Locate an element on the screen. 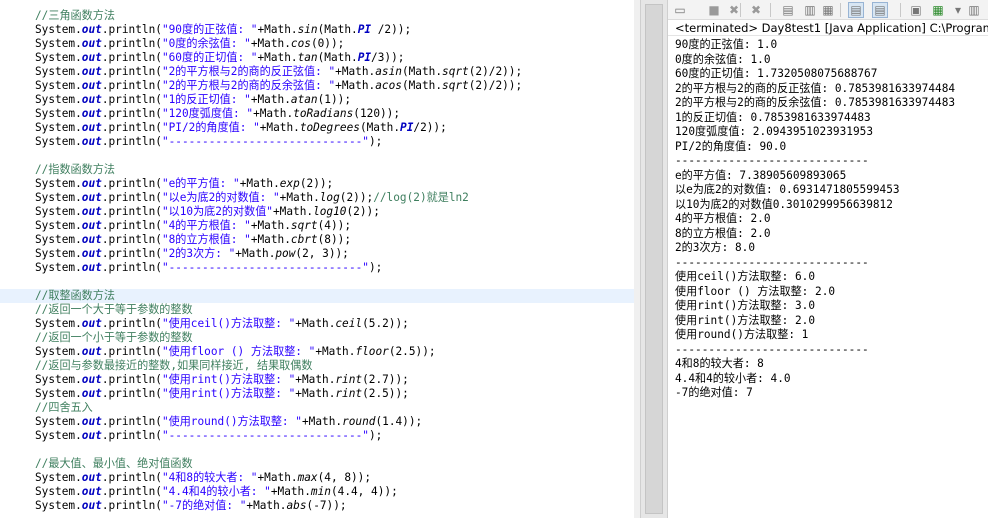  code-line: //四舍五入 is located at coordinates (317, 408).